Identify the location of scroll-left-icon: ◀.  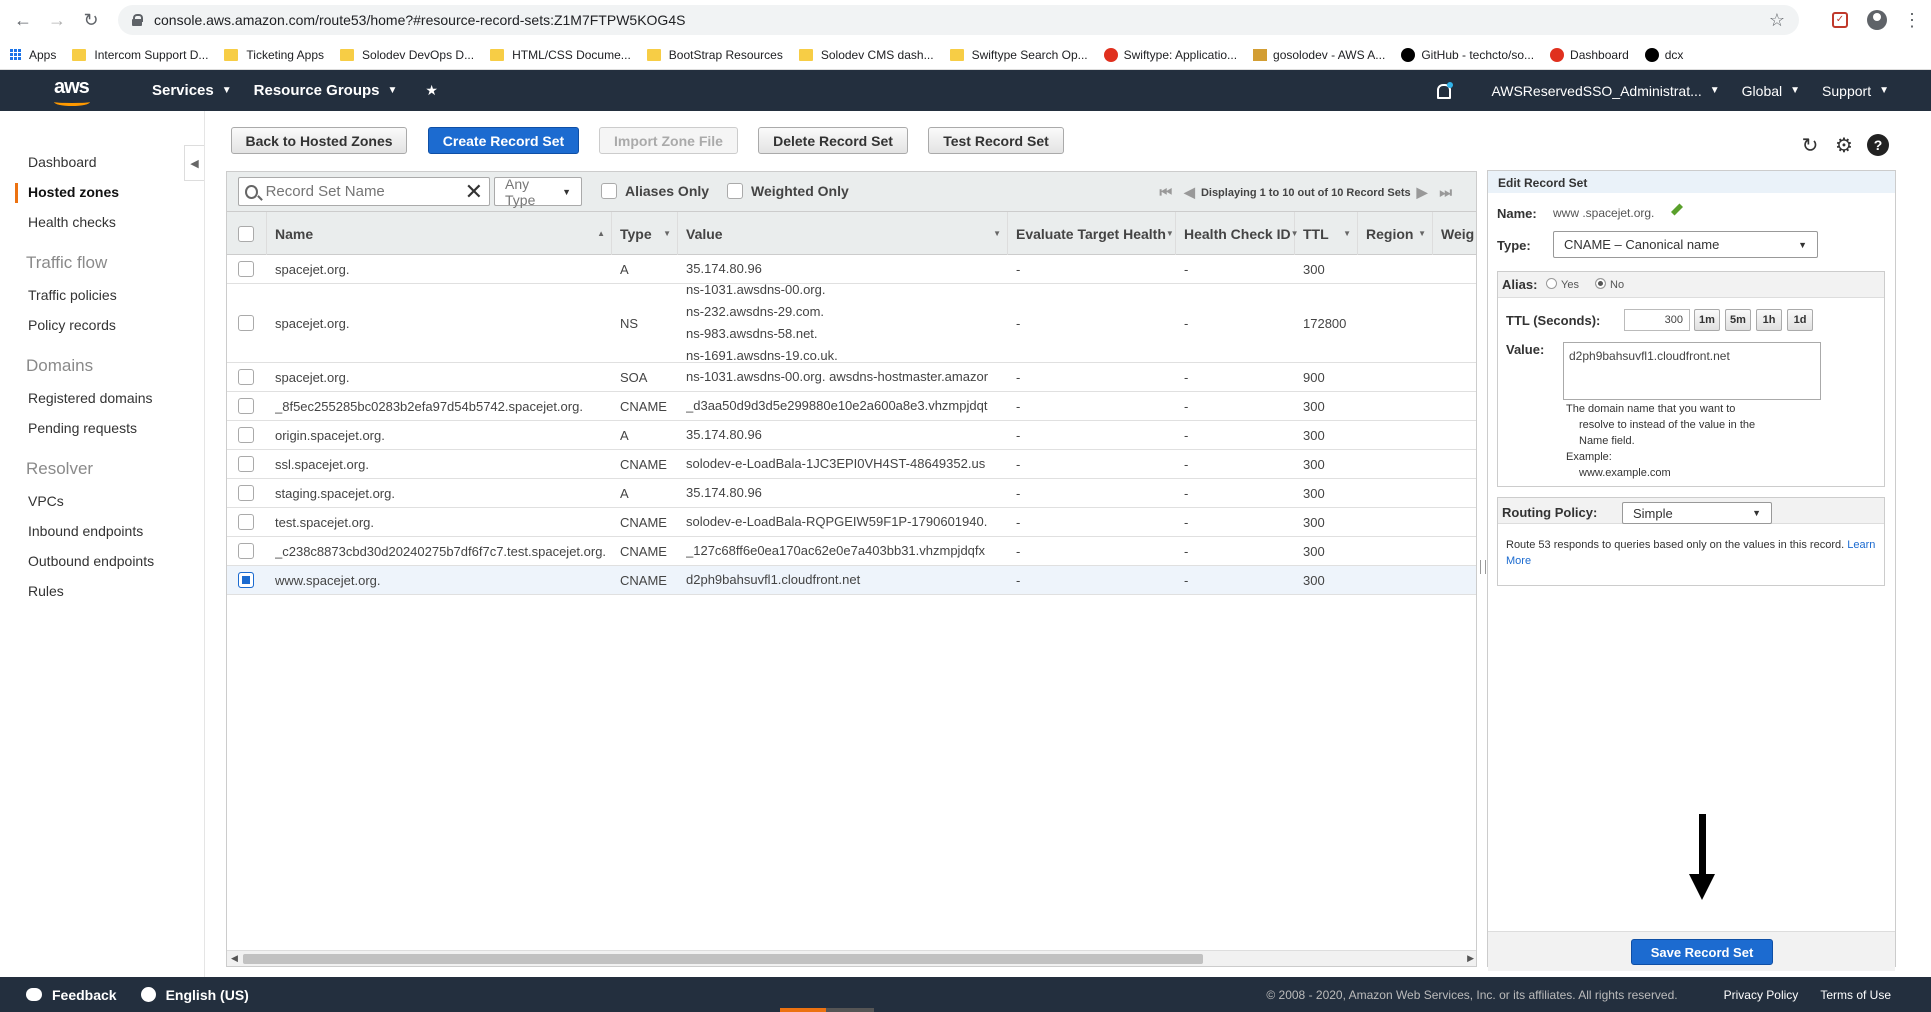
(234, 958).